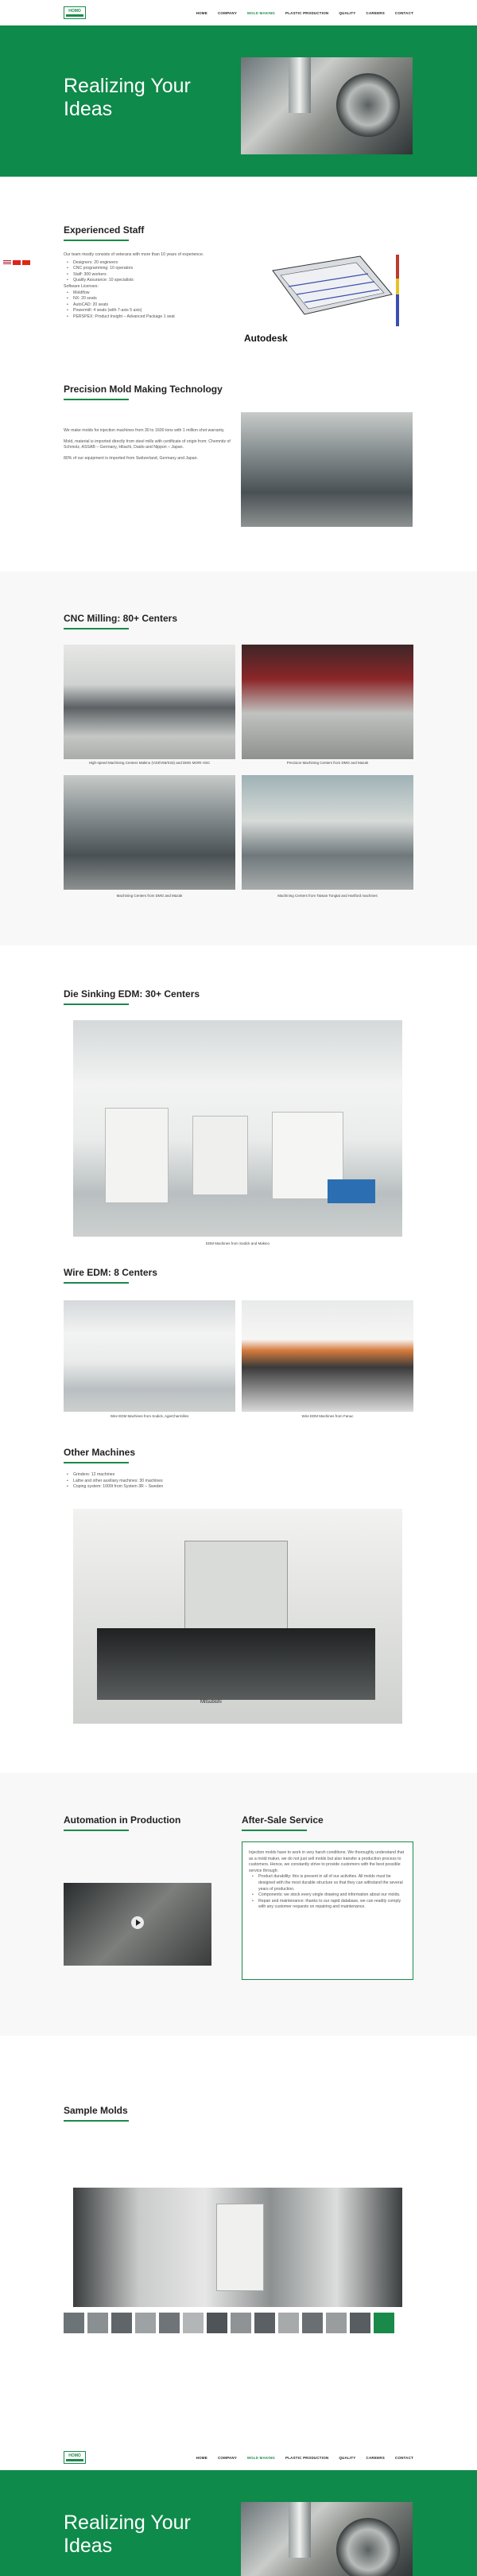 The height and width of the screenshot is (2576, 477). Describe the element at coordinates (121, 618) in the screenshot. I see `section-title: CNC Milling: 80+ Centers` at that location.